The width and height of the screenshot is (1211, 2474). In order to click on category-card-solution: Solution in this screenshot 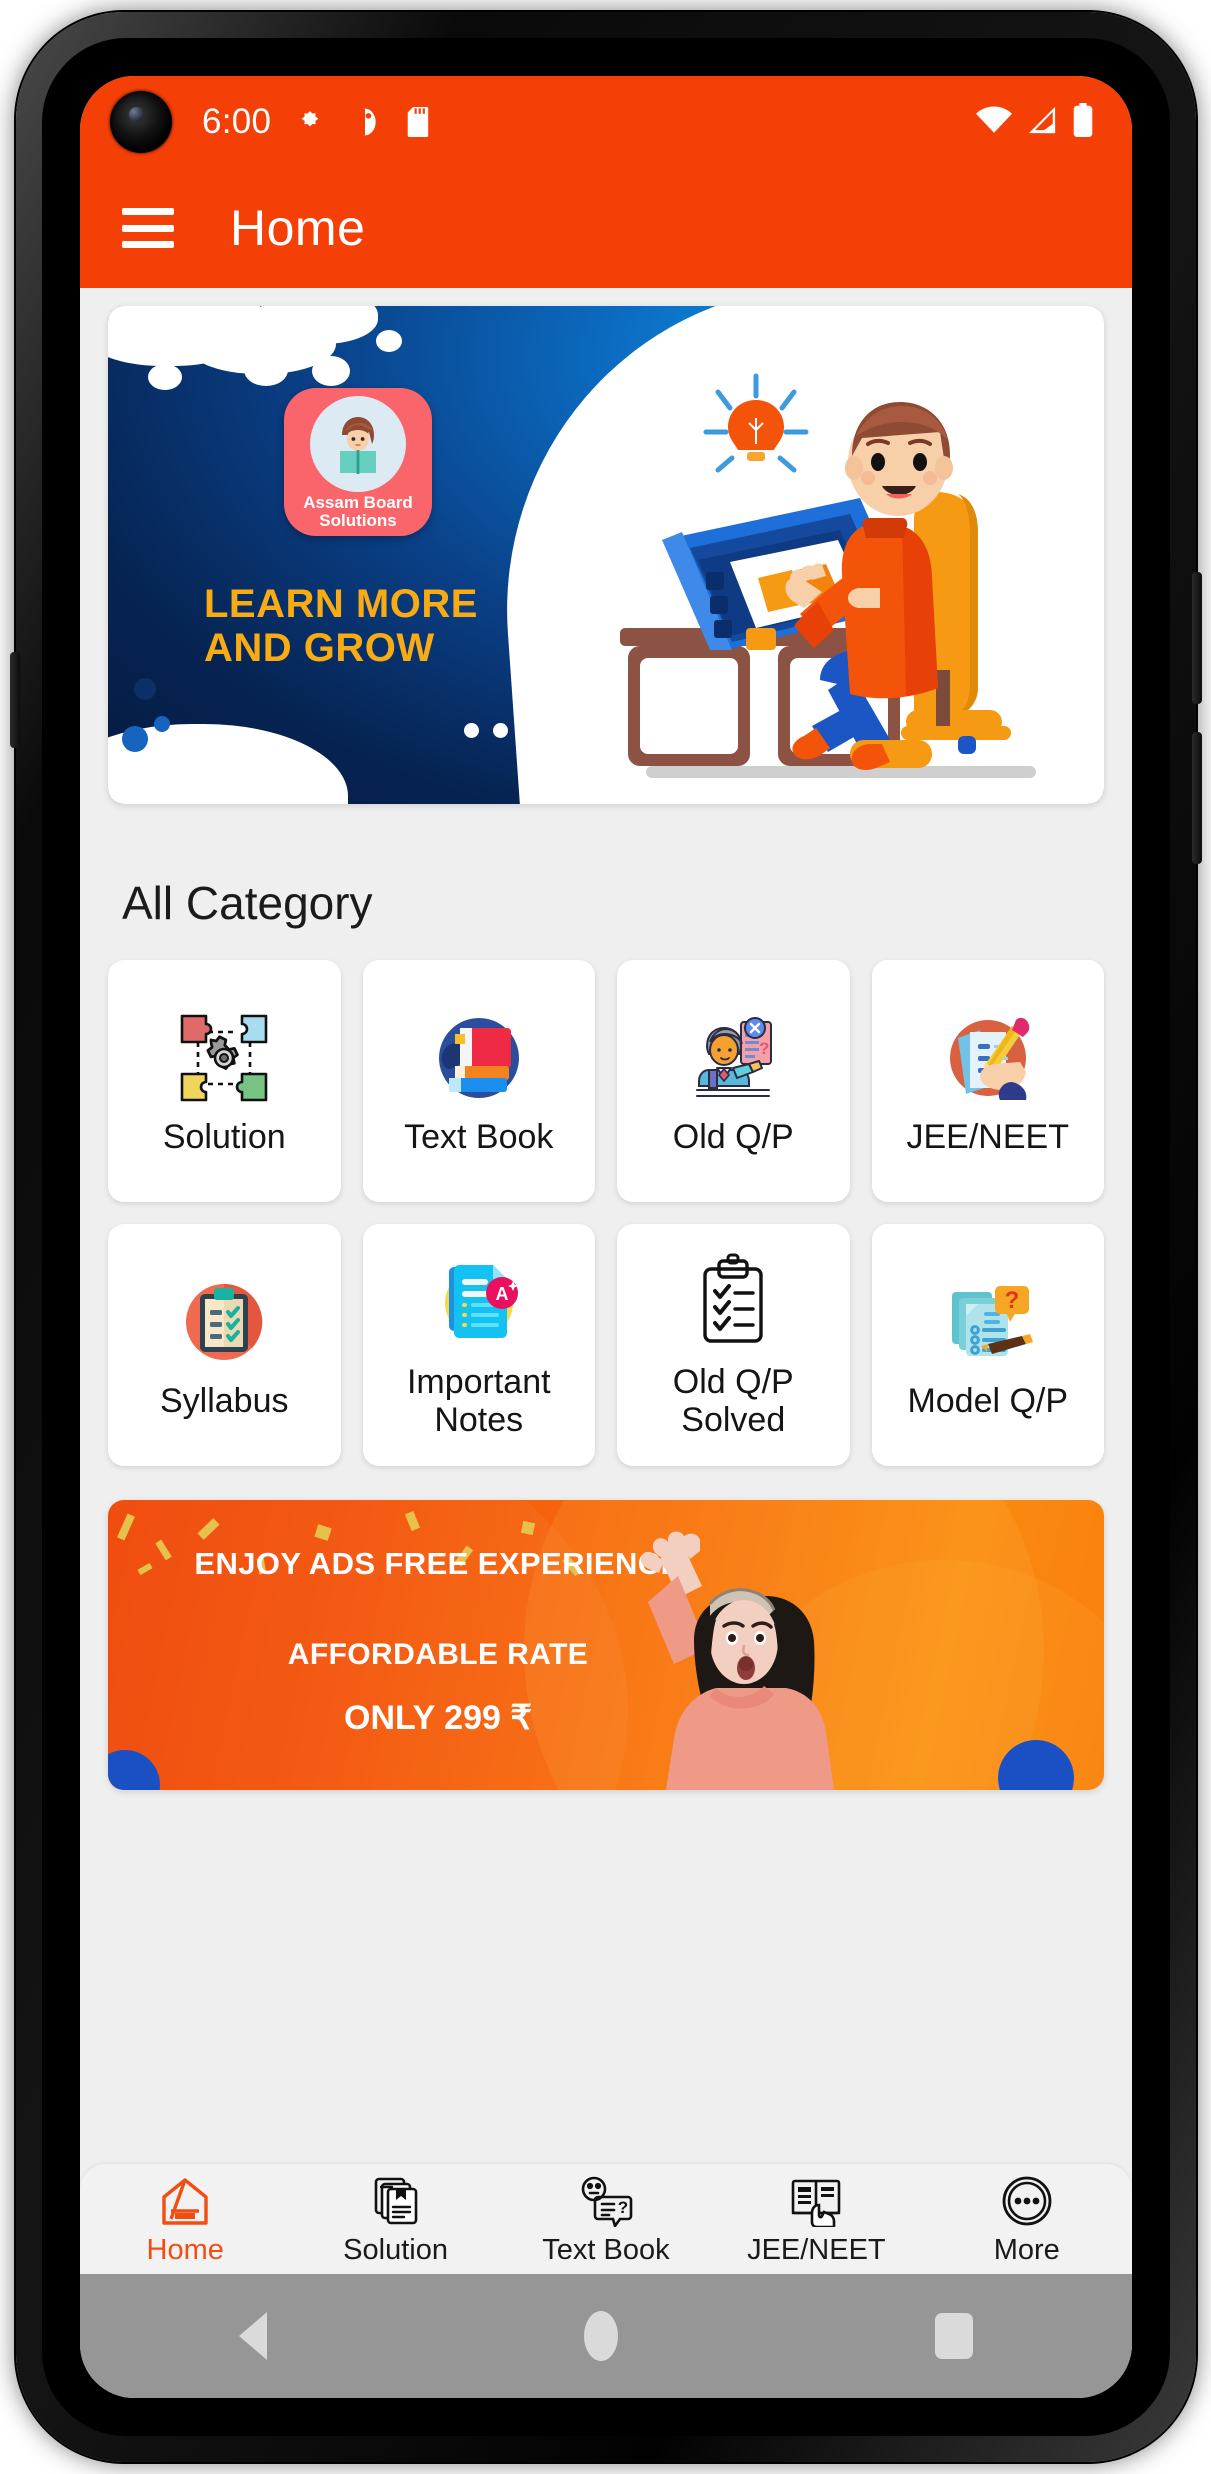, I will do `click(224, 1081)`.